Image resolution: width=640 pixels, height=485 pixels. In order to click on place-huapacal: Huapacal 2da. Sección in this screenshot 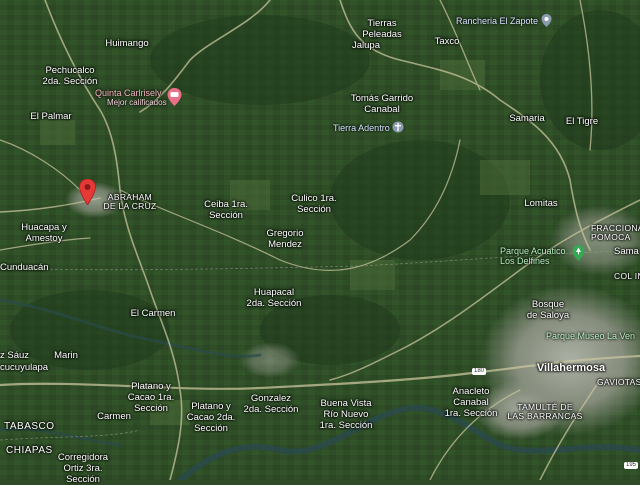, I will do `click(274, 298)`.